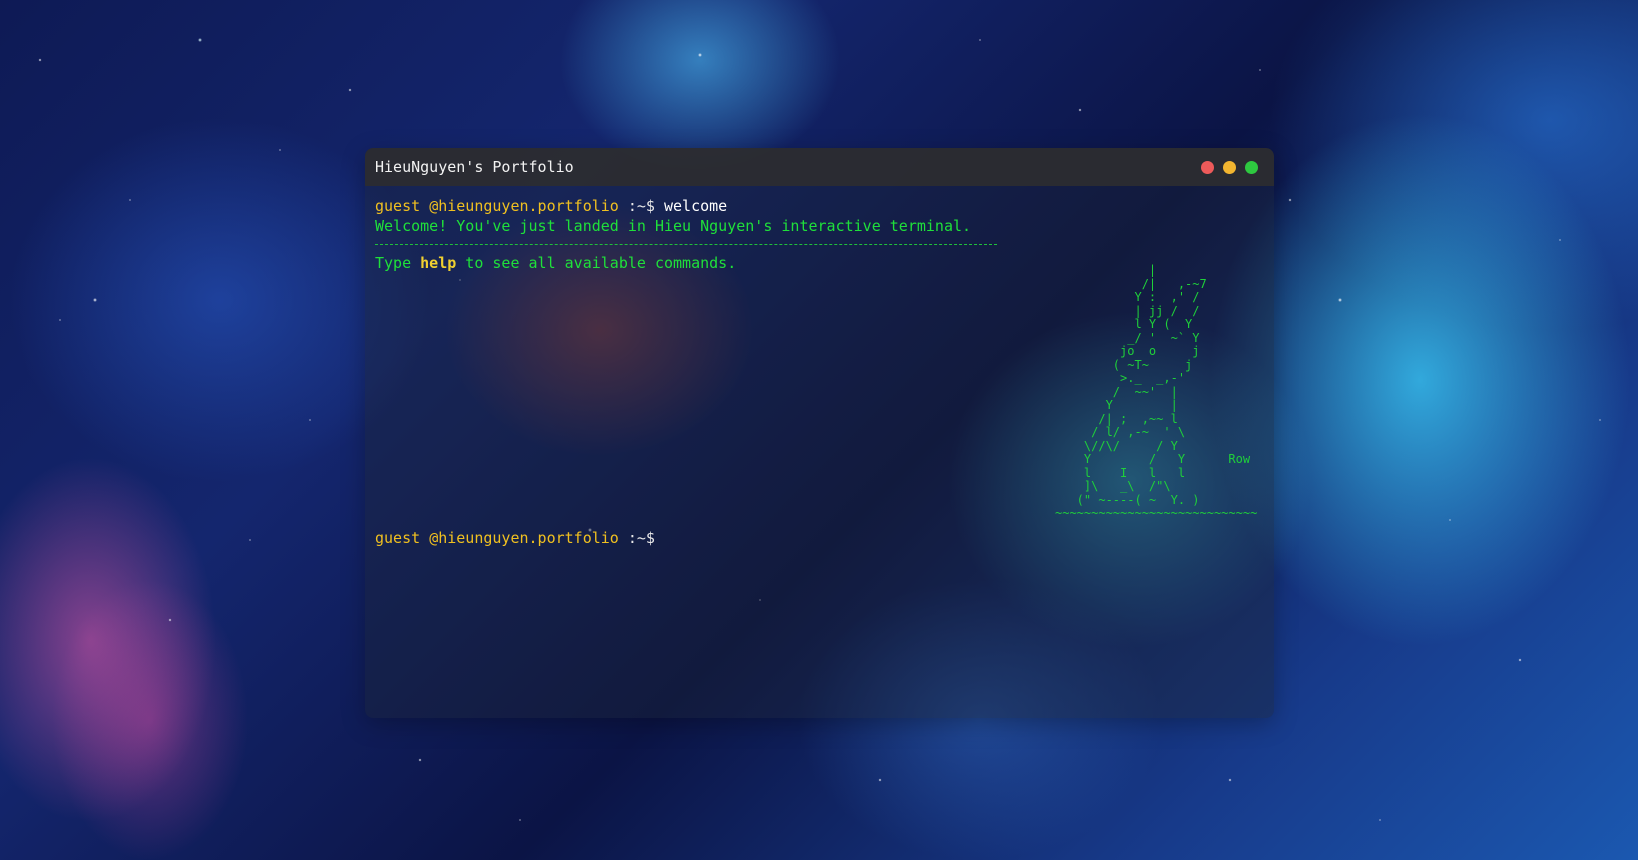  Describe the element at coordinates (524, 538) in the screenshot. I see `active-prompt-host: @hieunguyen.portfolio` at that location.